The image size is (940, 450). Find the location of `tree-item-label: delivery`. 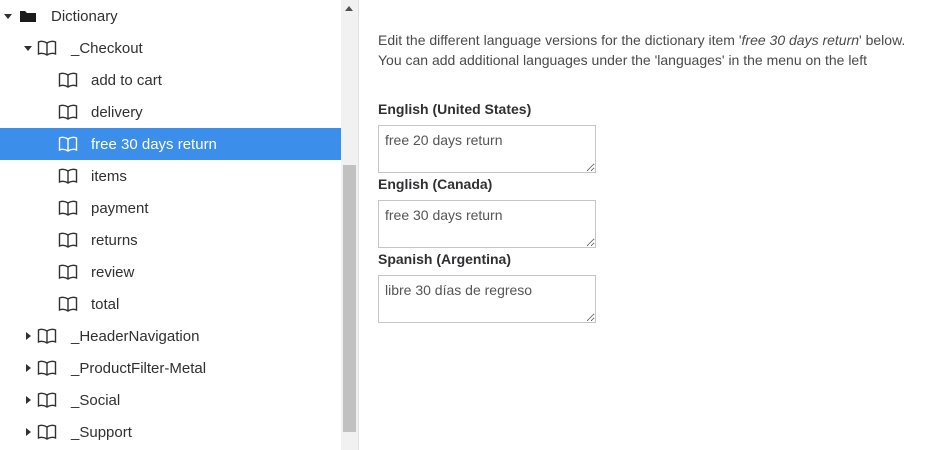

tree-item-label: delivery is located at coordinates (117, 112).